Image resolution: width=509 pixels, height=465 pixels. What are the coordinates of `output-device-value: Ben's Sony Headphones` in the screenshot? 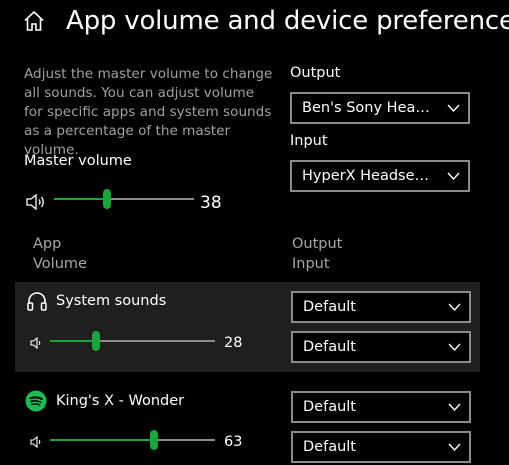 It's located at (368, 108).